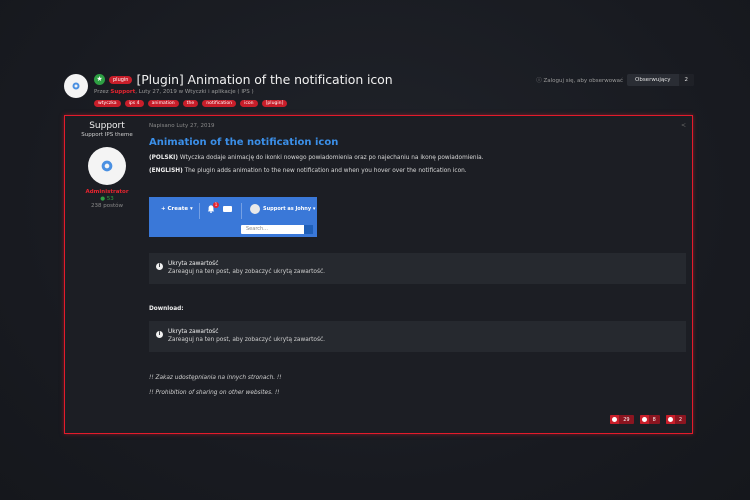 The image size is (750, 500). I want to click on avatar, so click(107, 166).